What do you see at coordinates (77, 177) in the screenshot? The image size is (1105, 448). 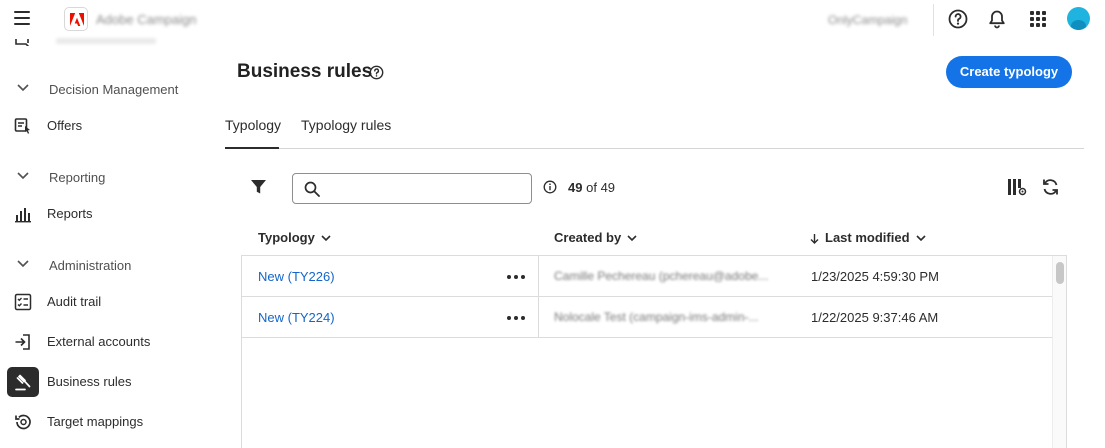 I see `section-label: Reporting` at bounding box center [77, 177].